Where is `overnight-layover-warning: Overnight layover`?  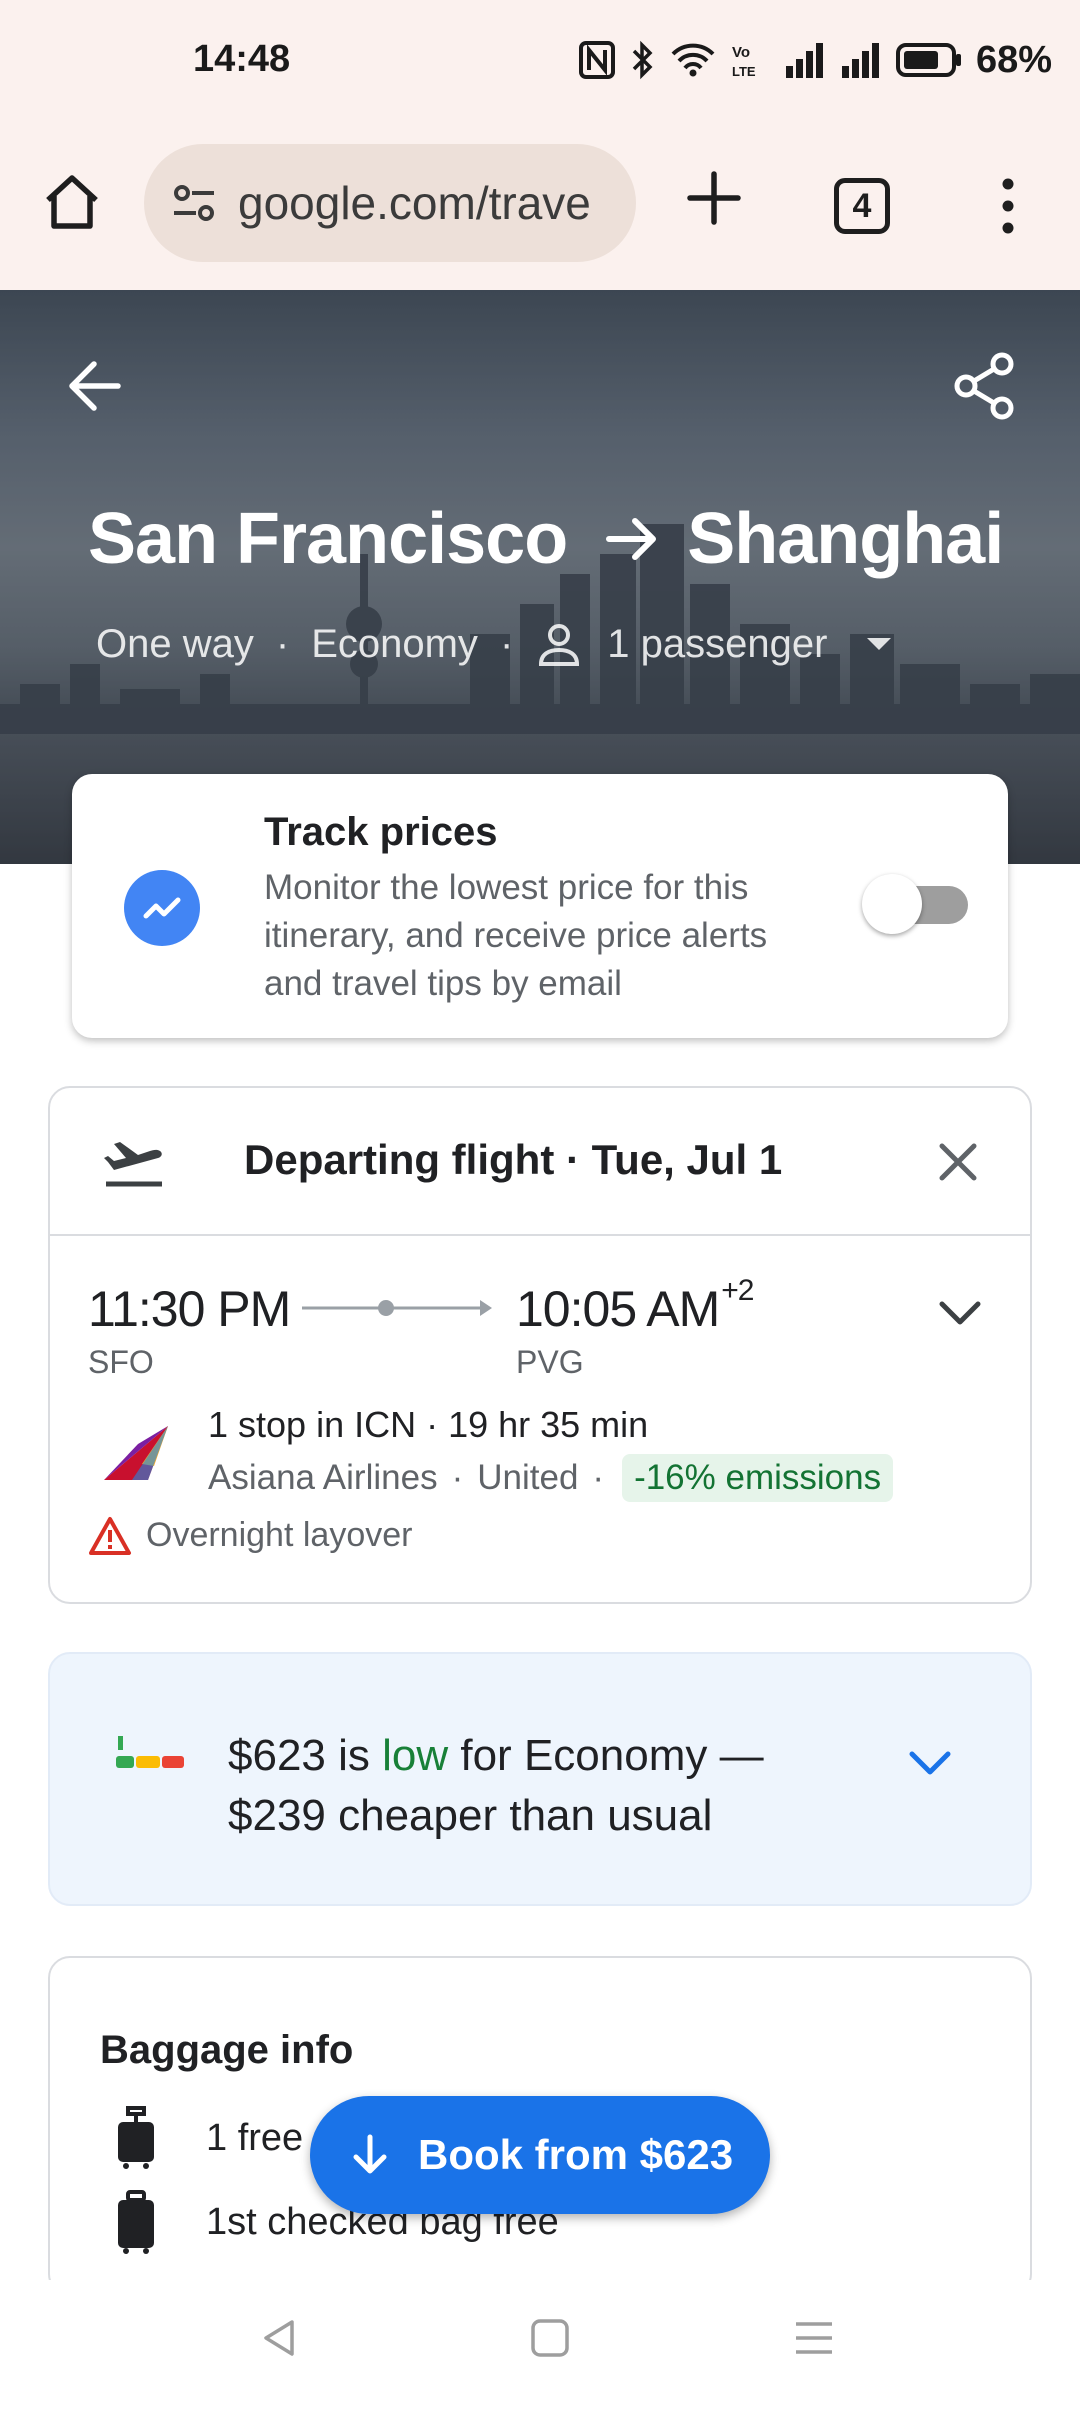
overnight-layover-warning: Overnight layover is located at coordinates (279, 1535).